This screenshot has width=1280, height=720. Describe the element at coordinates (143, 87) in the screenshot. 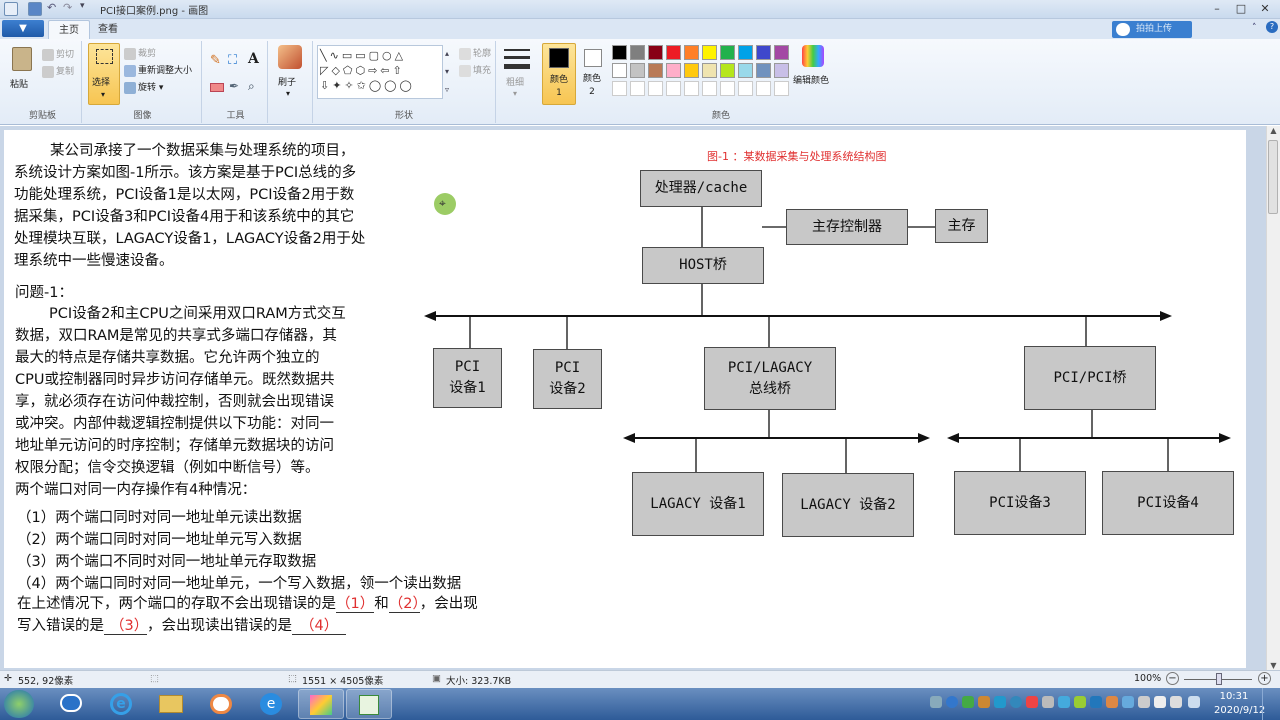

I see `rotate-button: 旋转 ▾` at that location.